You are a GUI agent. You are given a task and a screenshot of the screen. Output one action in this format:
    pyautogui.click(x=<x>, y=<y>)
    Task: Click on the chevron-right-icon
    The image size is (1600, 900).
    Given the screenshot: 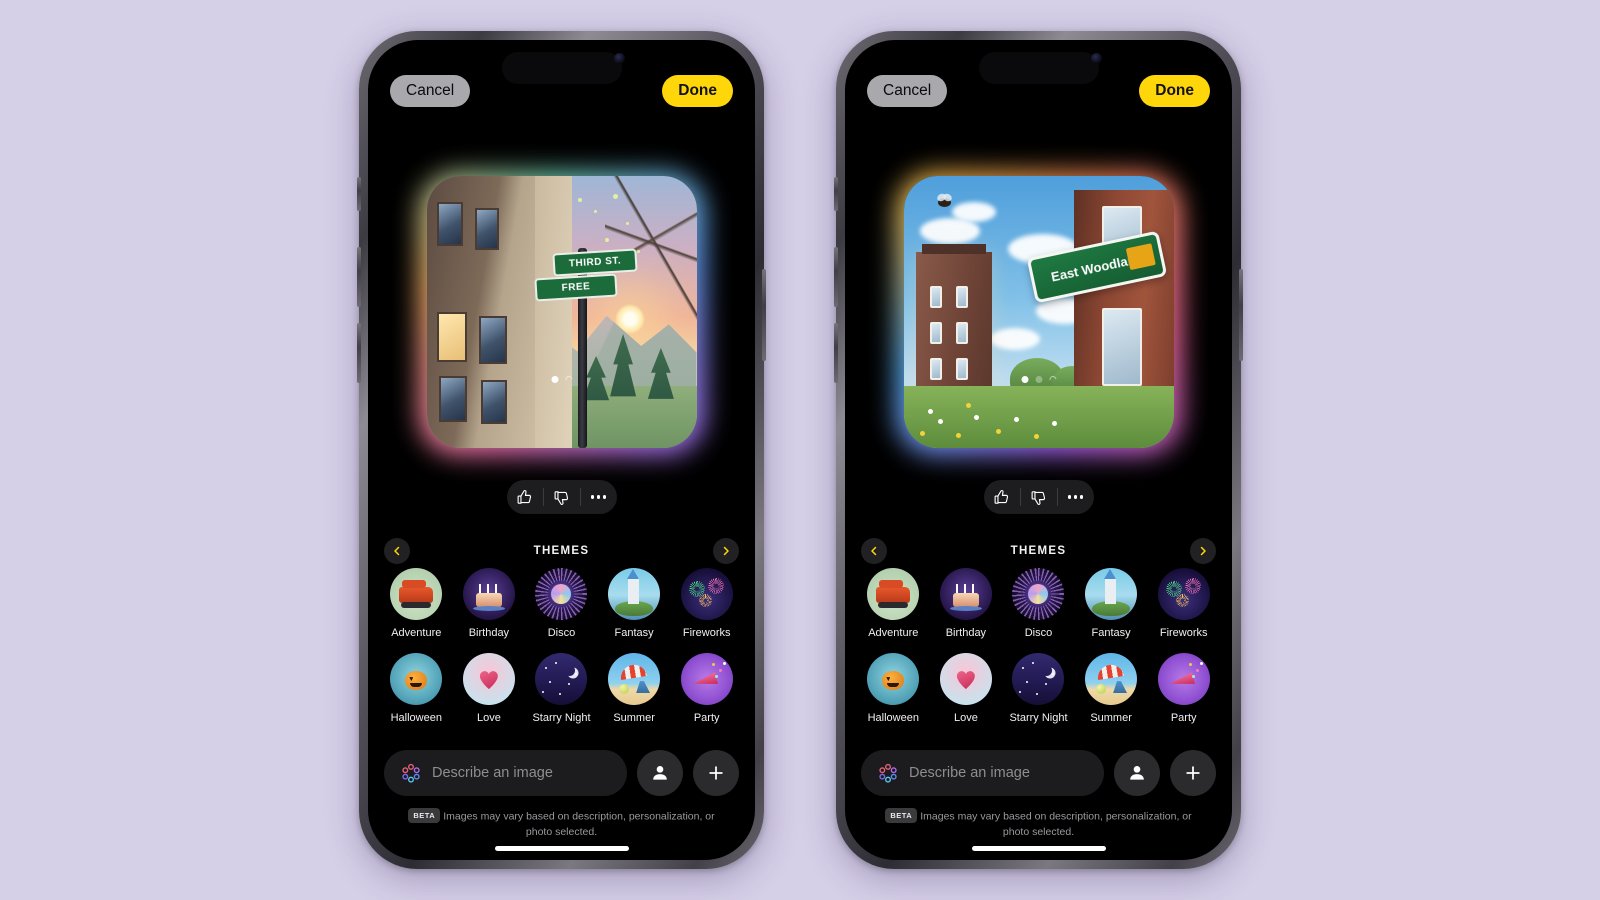 What is the action you would take?
    pyautogui.click(x=1203, y=551)
    